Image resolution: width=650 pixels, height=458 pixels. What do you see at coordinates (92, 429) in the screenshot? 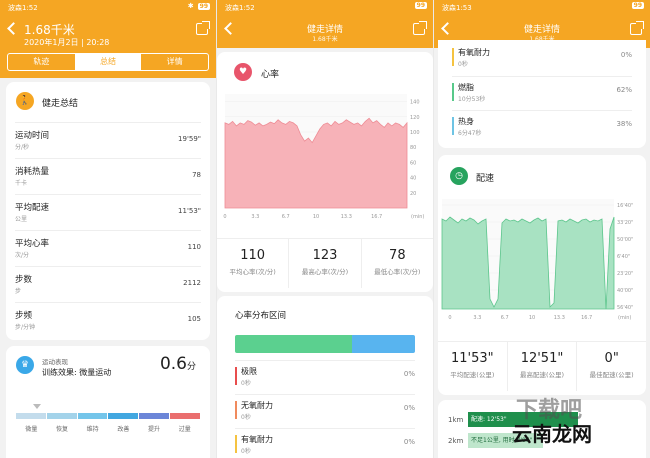
I see `scale-label: 维持` at bounding box center [92, 429].